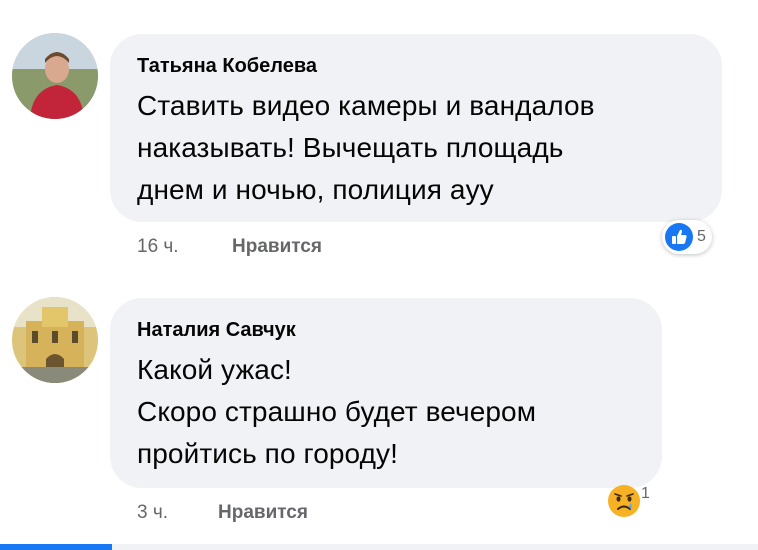 Image resolution: width=758 pixels, height=550 pixels. I want to click on like-button: Нравится, so click(263, 513).